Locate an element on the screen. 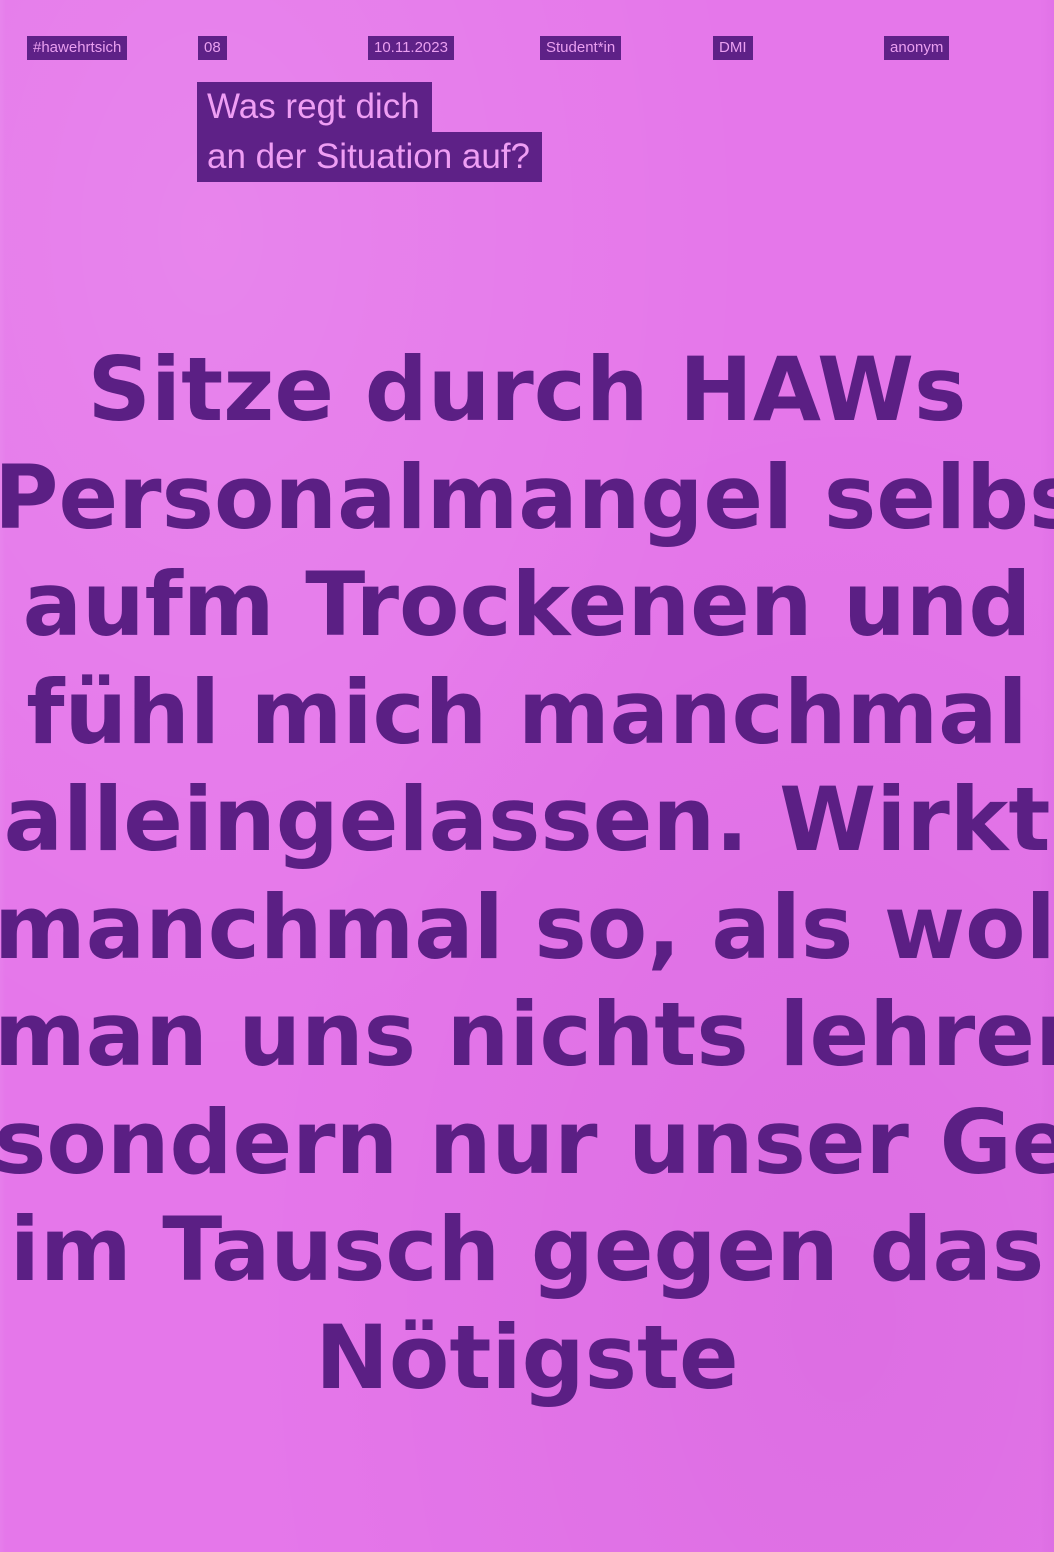 The height and width of the screenshot is (1552, 1054). statement-line-2: Personalmangel selbst is located at coordinates (527, 497).